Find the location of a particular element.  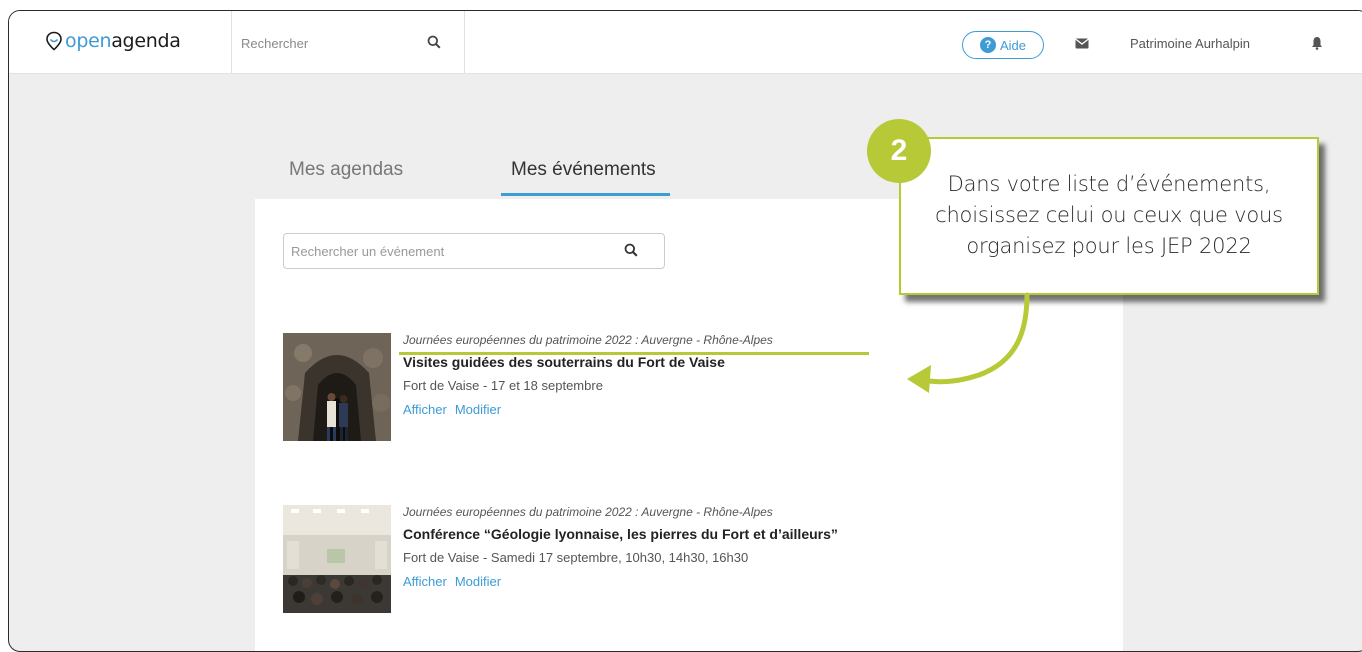

callout-line: Dans votre liste d’événements, is located at coordinates (1109, 184).